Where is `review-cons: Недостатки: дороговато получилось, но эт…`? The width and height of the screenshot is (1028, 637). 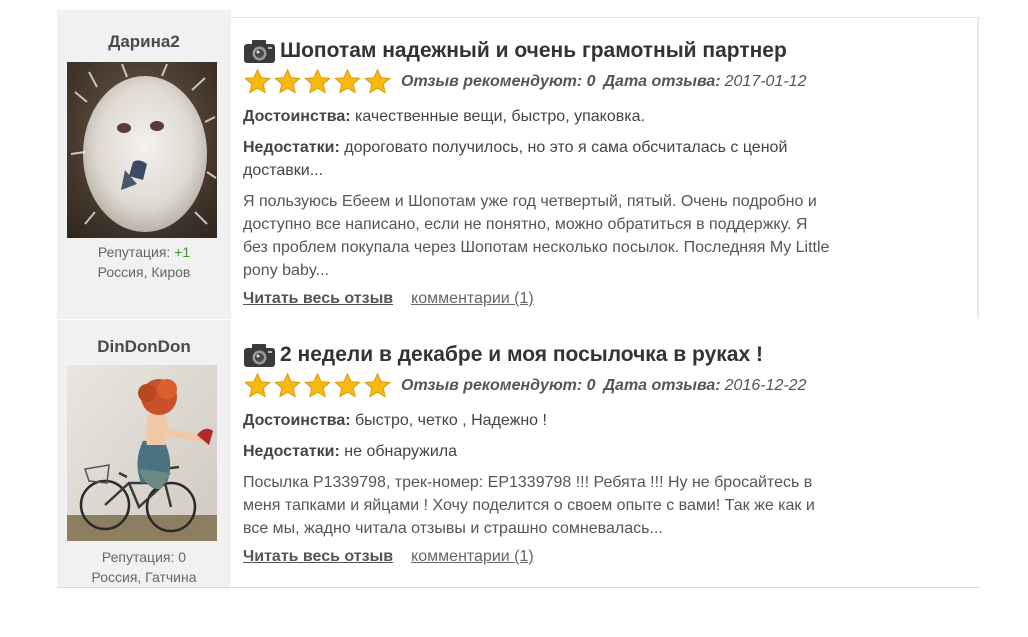
review-cons: Недостатки: дороговато получилось, но эт… is located at coordinates (605, 159).